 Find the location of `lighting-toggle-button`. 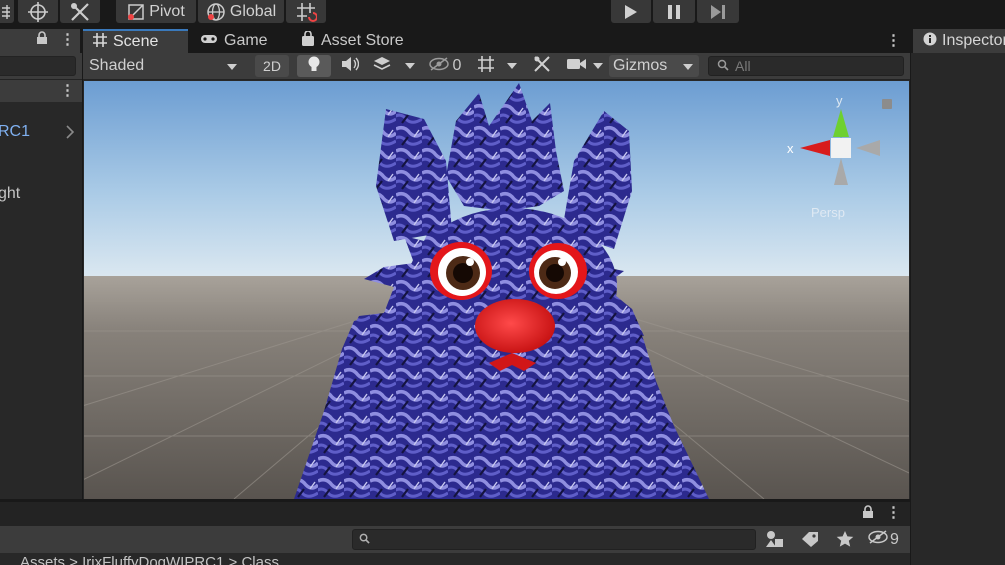

lighting-toggle-button is located at coordinates (314, 66).